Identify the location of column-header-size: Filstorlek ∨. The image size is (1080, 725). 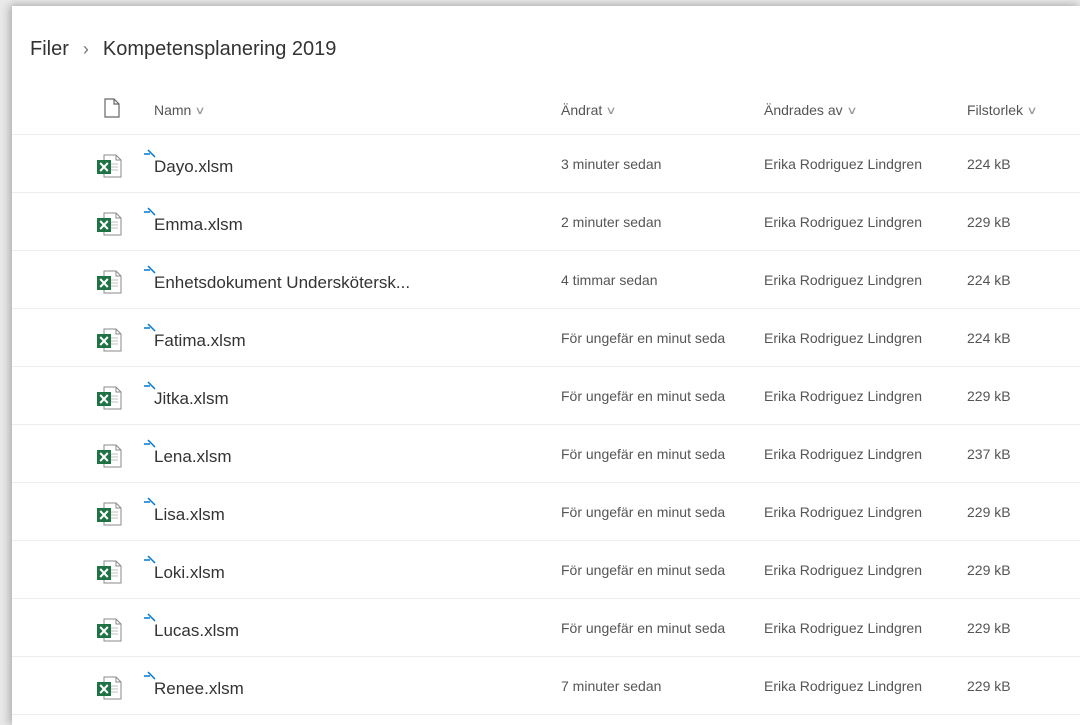
(1002, 110).